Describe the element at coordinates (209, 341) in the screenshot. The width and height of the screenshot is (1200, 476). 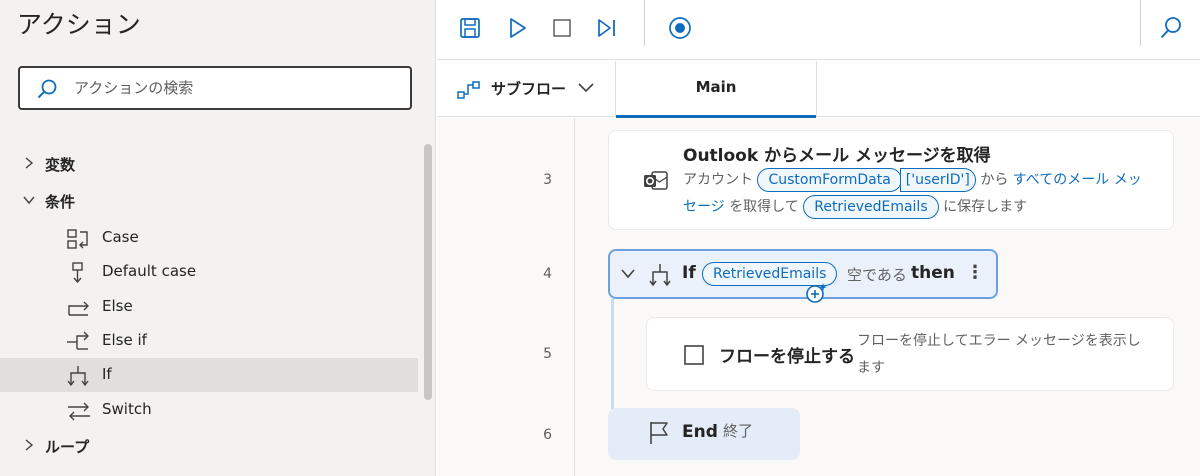
I see `tree-item-else-if: Else if` at that location.